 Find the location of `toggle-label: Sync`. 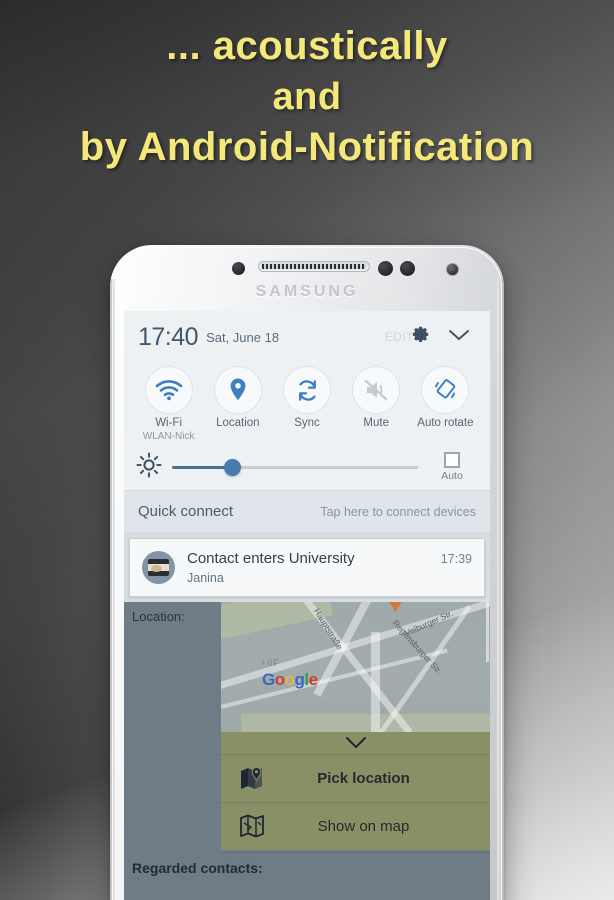

toggle-label: Sync is located at coordinates (307, 423).